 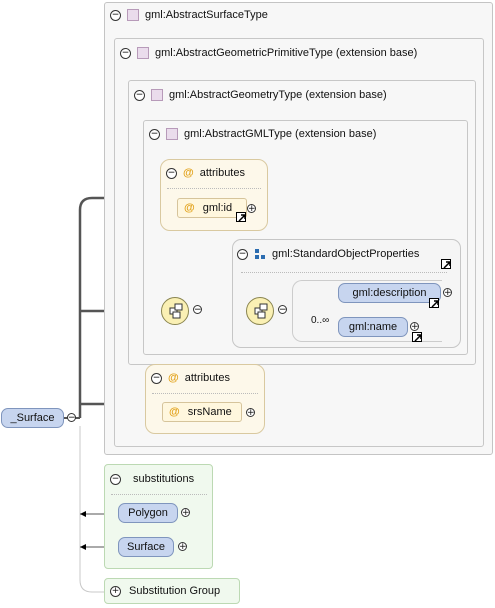 I want to click on group-name: gml:StandardObjectProperties, so click(x=346, y=254).